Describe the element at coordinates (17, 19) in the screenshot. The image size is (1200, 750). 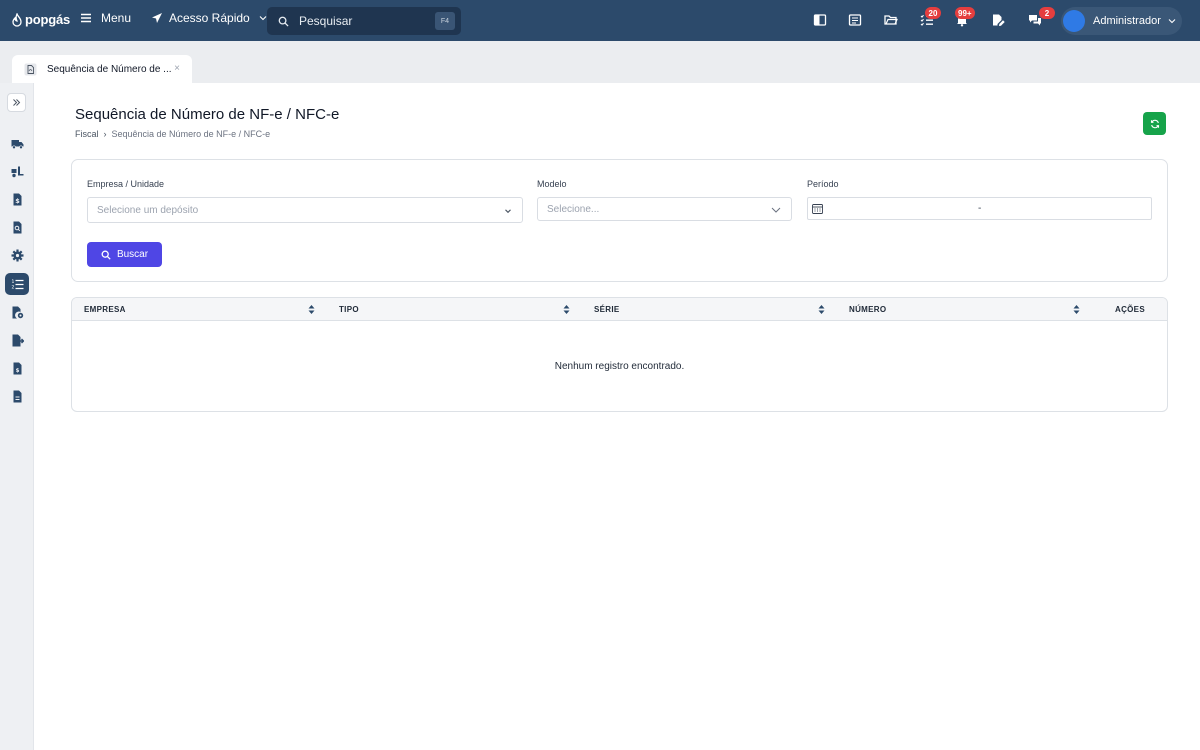
I see `flame-icon` at that location.